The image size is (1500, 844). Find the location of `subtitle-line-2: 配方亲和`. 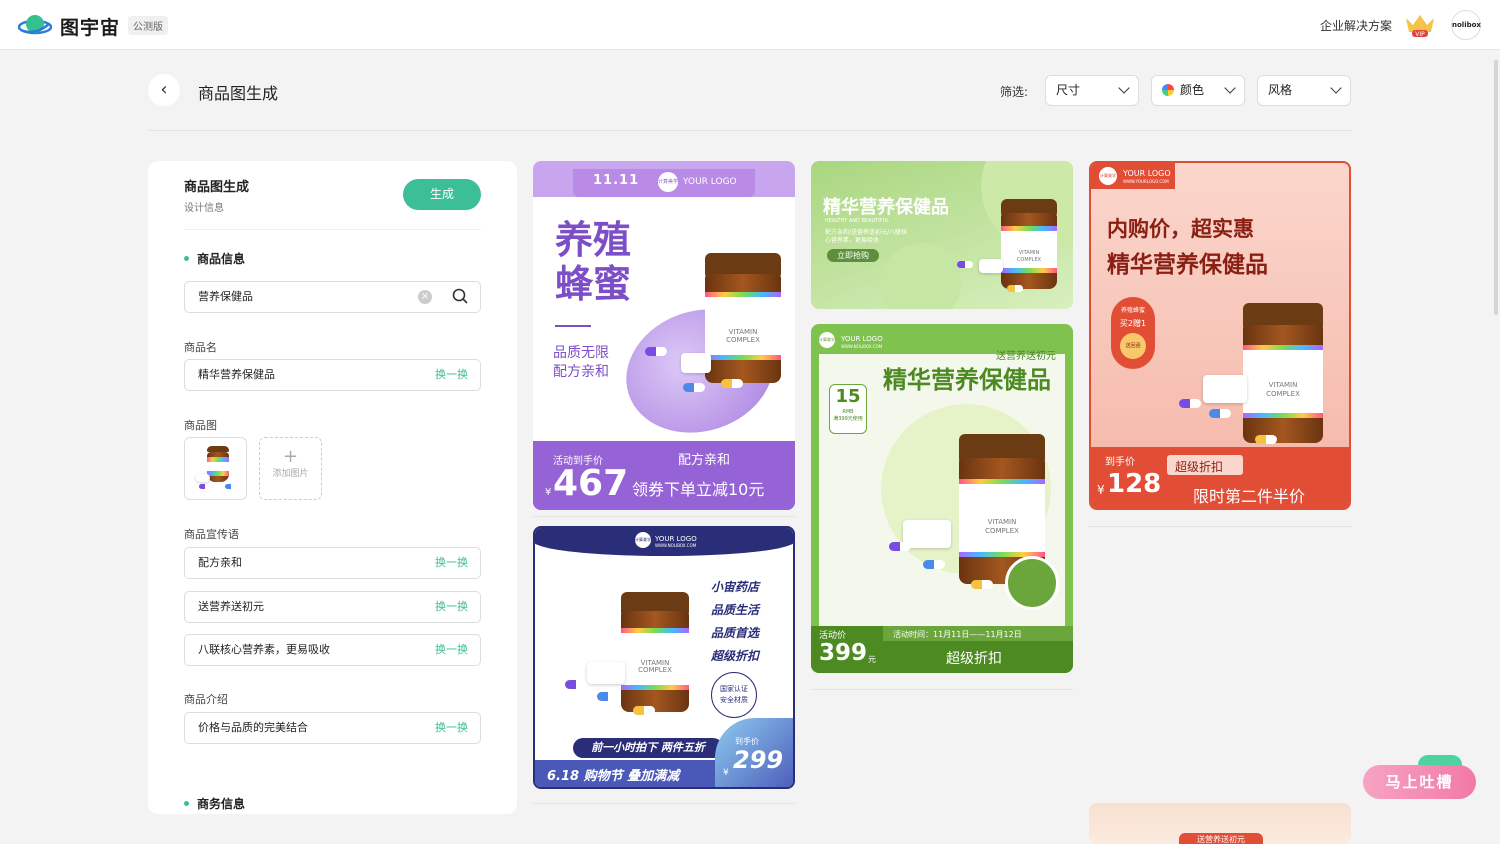

subtitle-line-2: 配方亲和 is located at coordinates (581, 372).